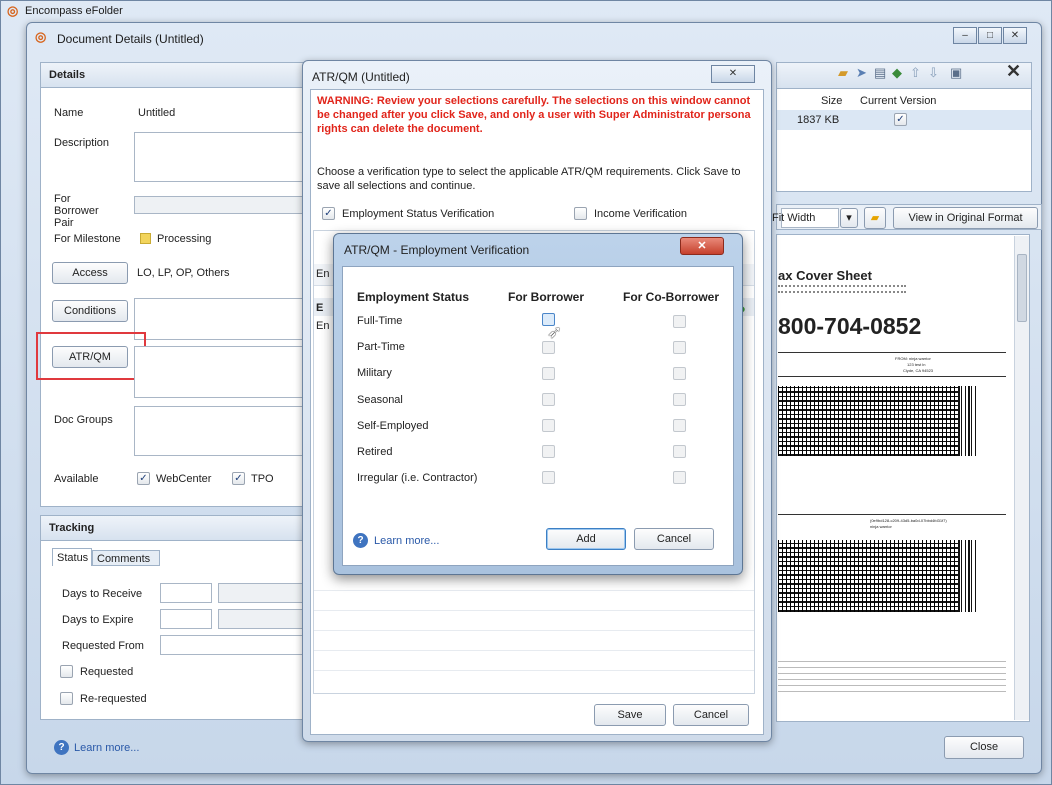 This screenshot has height=785, width=1052. What do you see at coordinates (679, 373) in the screenshot?
I see `military-coborrower-checkbox` at bounding box center [679, 373].